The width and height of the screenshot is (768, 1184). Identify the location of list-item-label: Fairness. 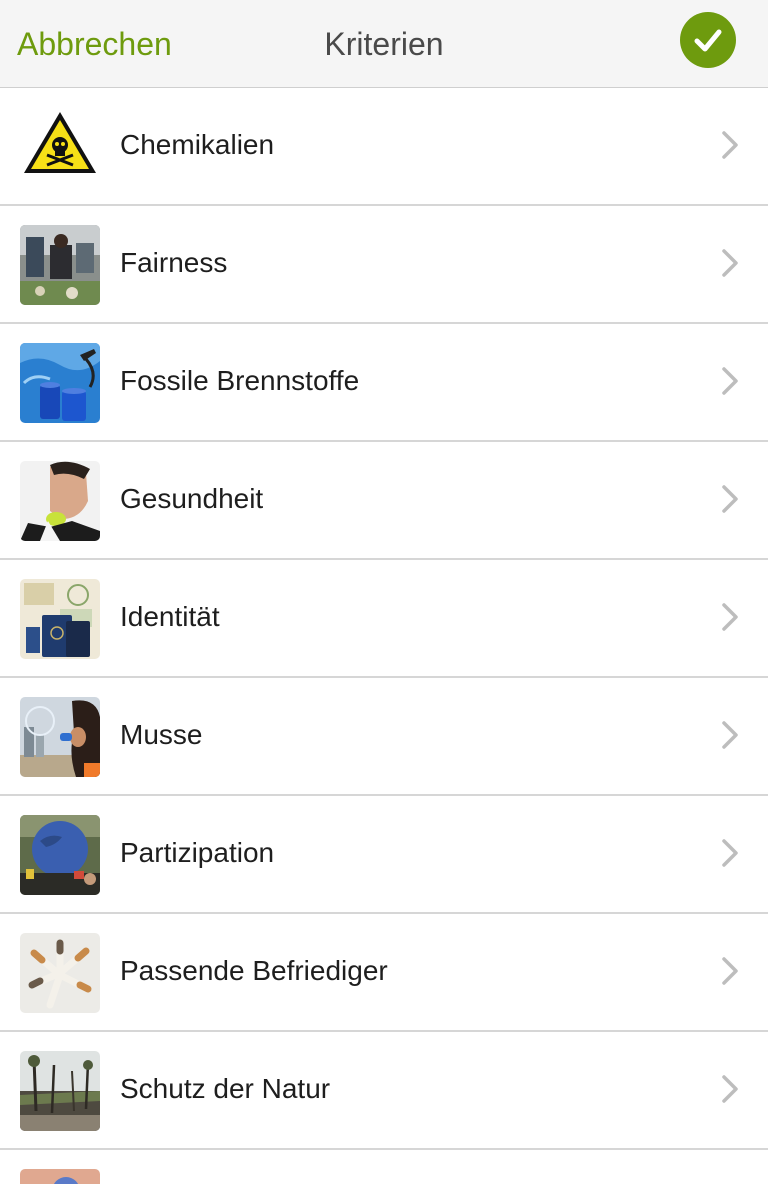
(174, 262).